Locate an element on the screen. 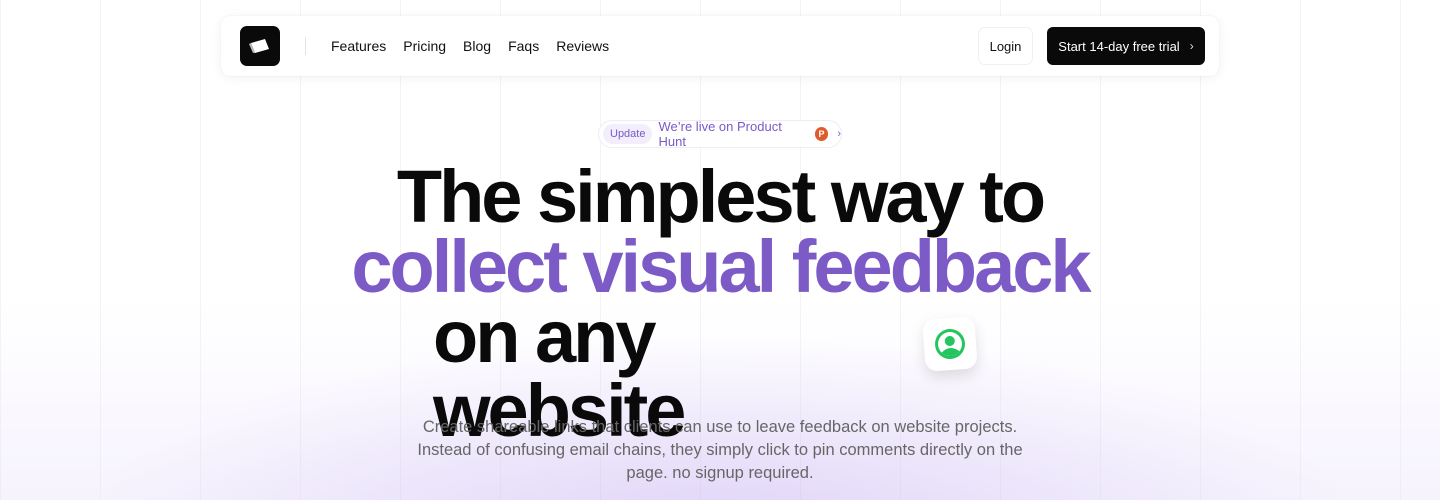  nav-divider is located at coordinates (305, 46).